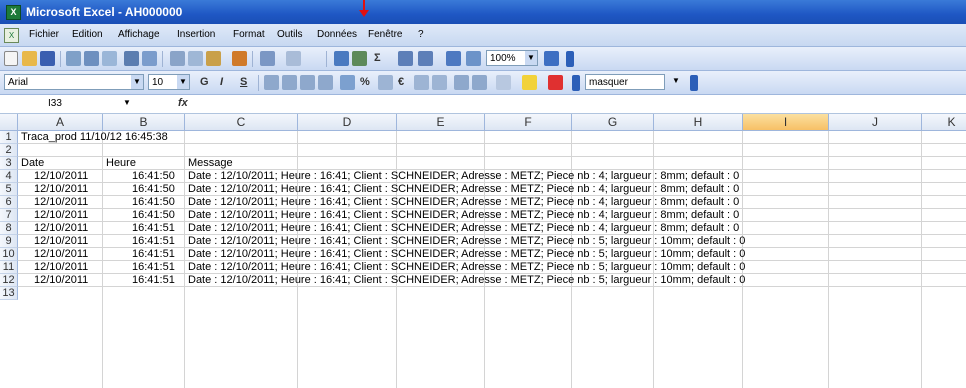 The image size is (966, 388). Describe the element at coordinates (786, 122) in the screenshot. I see `column-header-i: I` at that location.